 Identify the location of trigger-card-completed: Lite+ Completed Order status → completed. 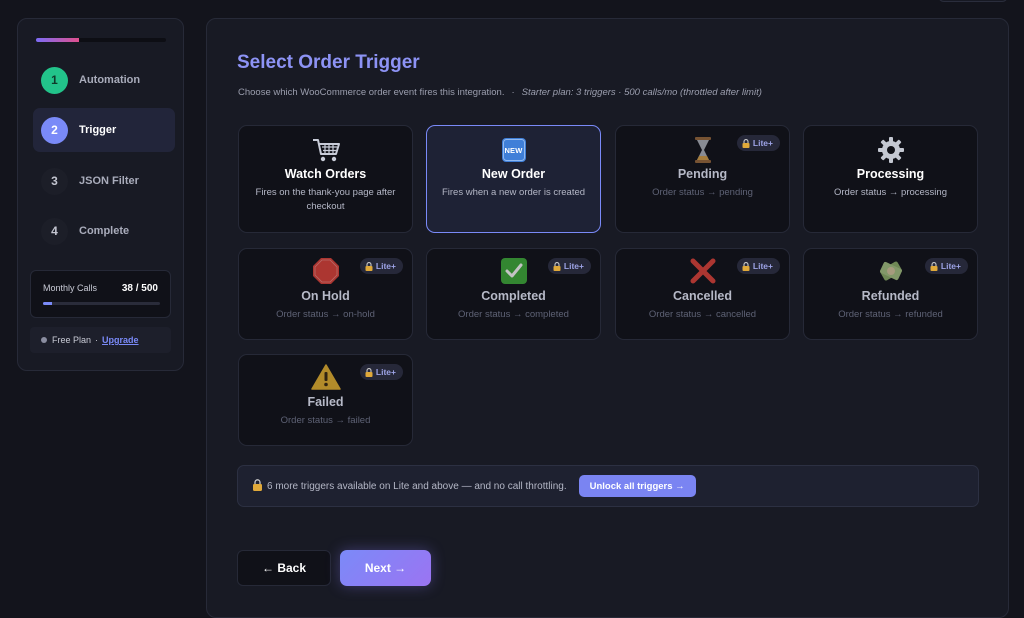
(513, 294).